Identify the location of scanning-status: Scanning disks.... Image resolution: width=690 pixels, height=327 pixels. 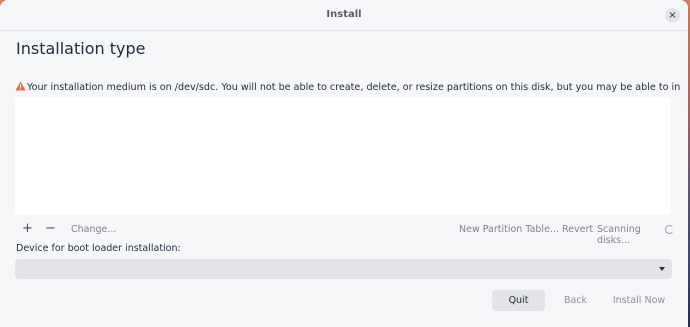
(619, 235).